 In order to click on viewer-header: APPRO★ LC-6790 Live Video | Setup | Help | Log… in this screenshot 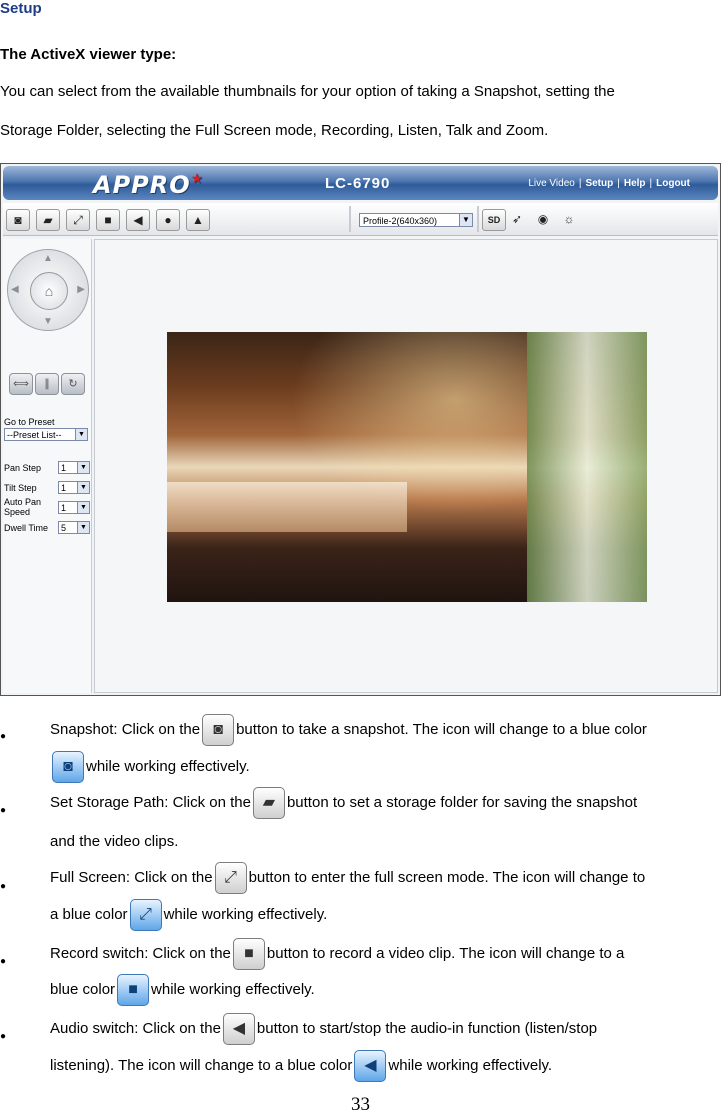, I will do `click(360, 183)`.